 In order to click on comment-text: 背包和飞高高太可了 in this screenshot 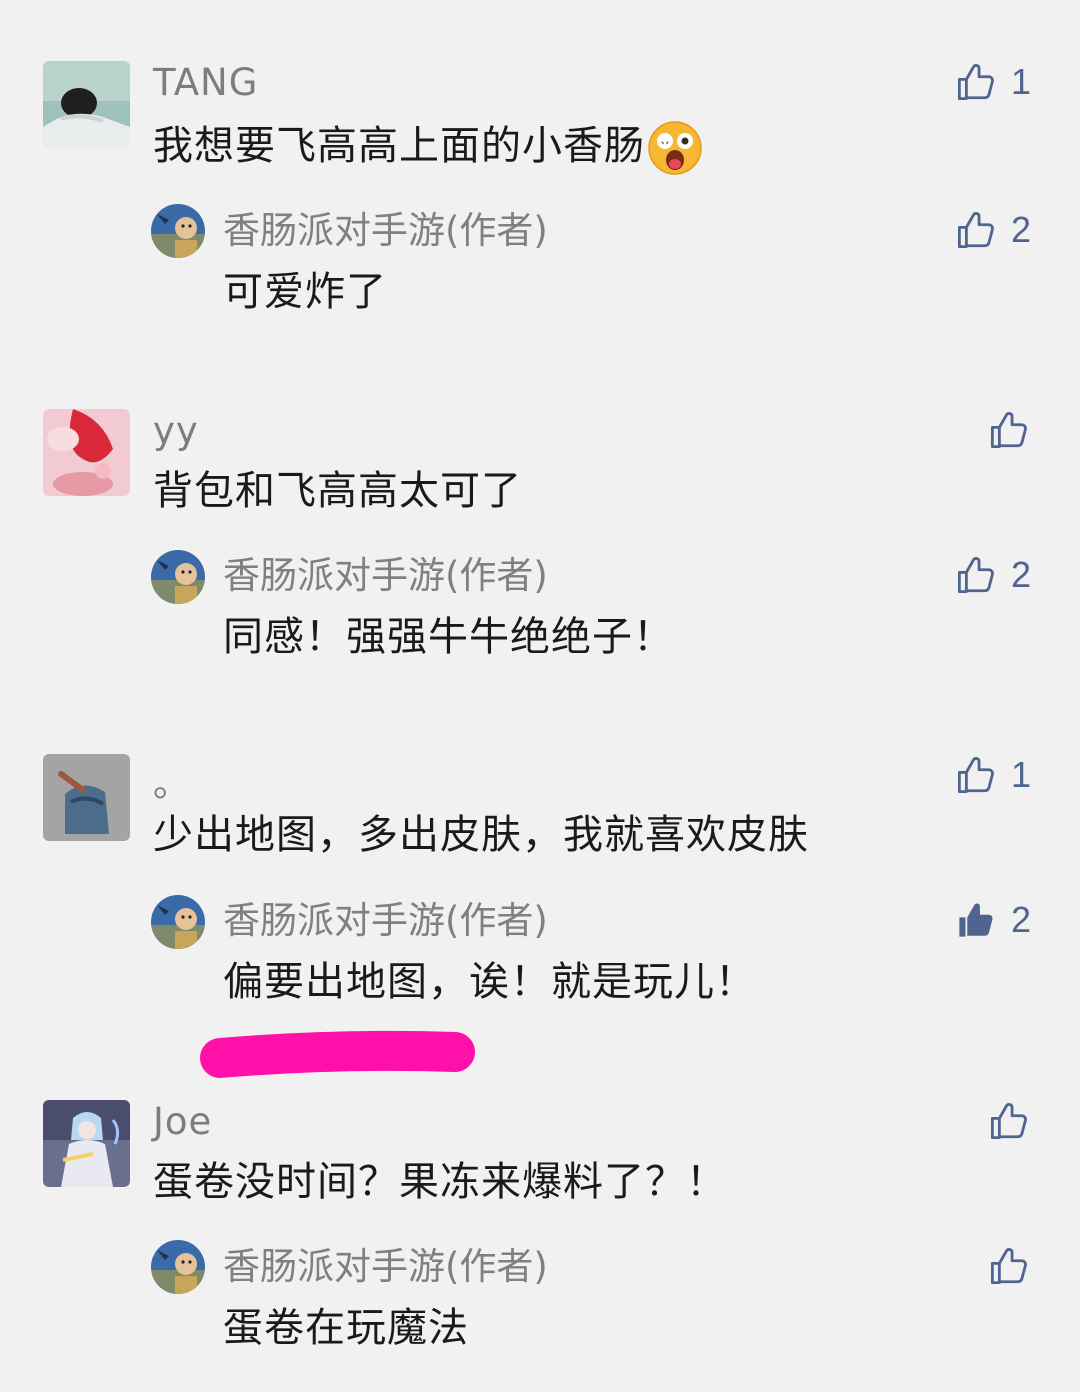, I will do `click(337, 491)`.